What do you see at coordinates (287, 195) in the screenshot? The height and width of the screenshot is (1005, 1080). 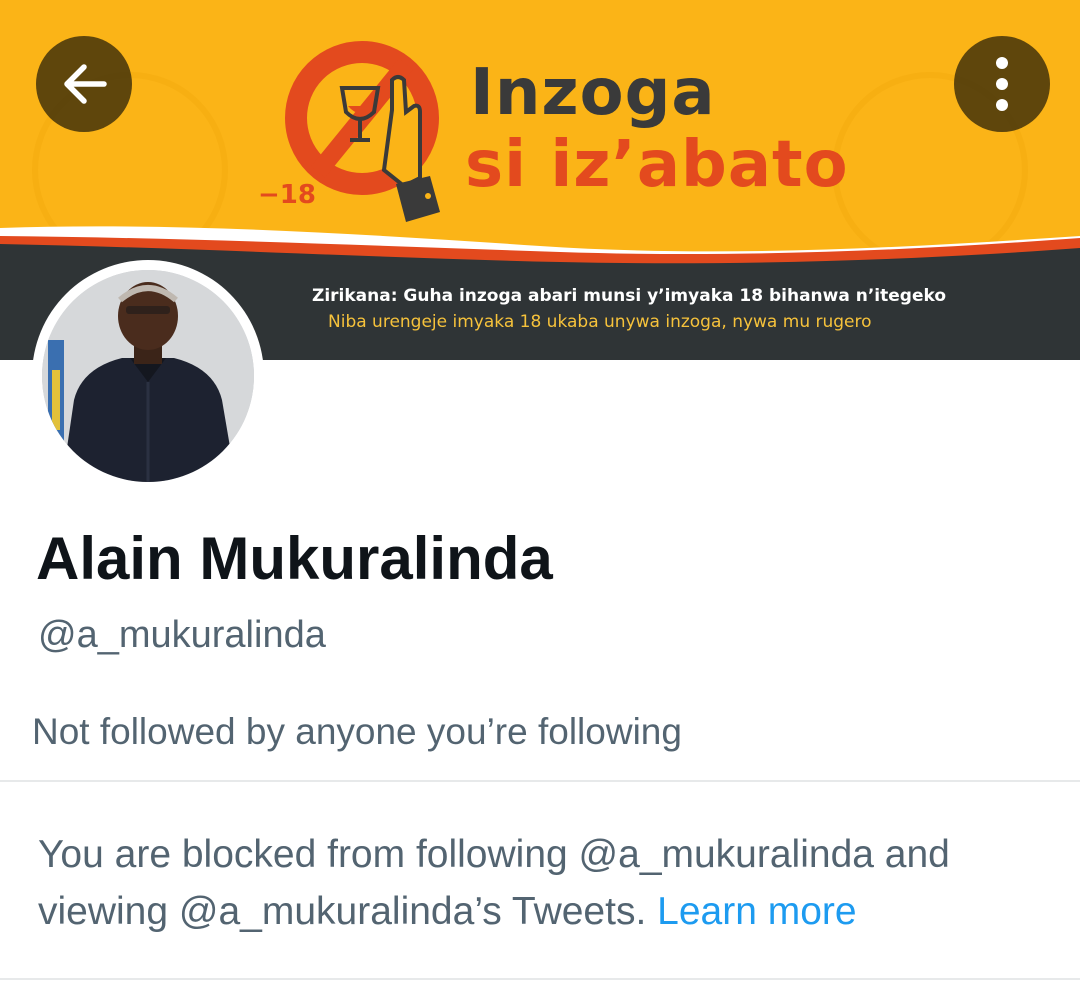 I see `banner-age-label: −18` at bounding box center [287, 195].